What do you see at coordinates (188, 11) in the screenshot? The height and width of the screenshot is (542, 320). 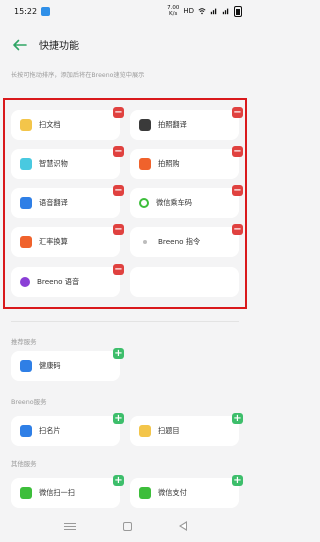 I see `hd-label: HD` at bounding box center [188, 11].